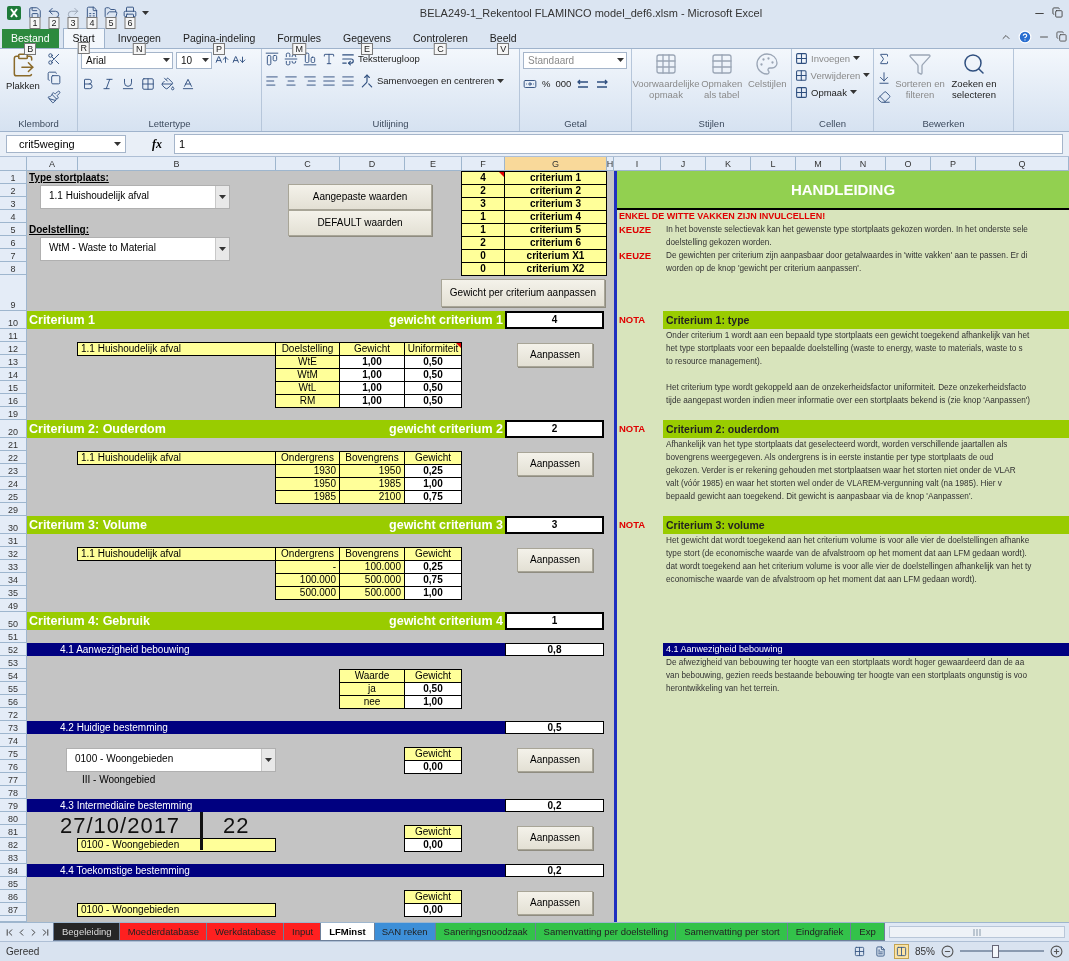 The height and width of the screenshot is (961, 1069). What do you see at coordinates (360, 222) in the screenshot?
I see `sheet-button: DEFAULT waarden` at bounding box center [360, 222].